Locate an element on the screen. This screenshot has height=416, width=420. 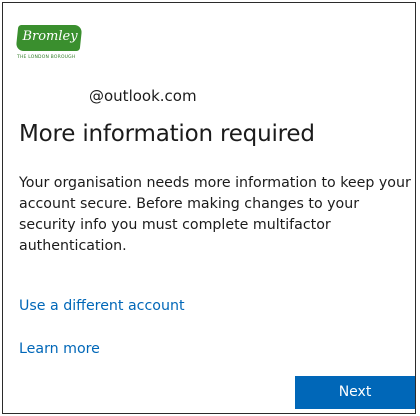
use-different-account-link: Use a different account is located at coordinates (102, 306).